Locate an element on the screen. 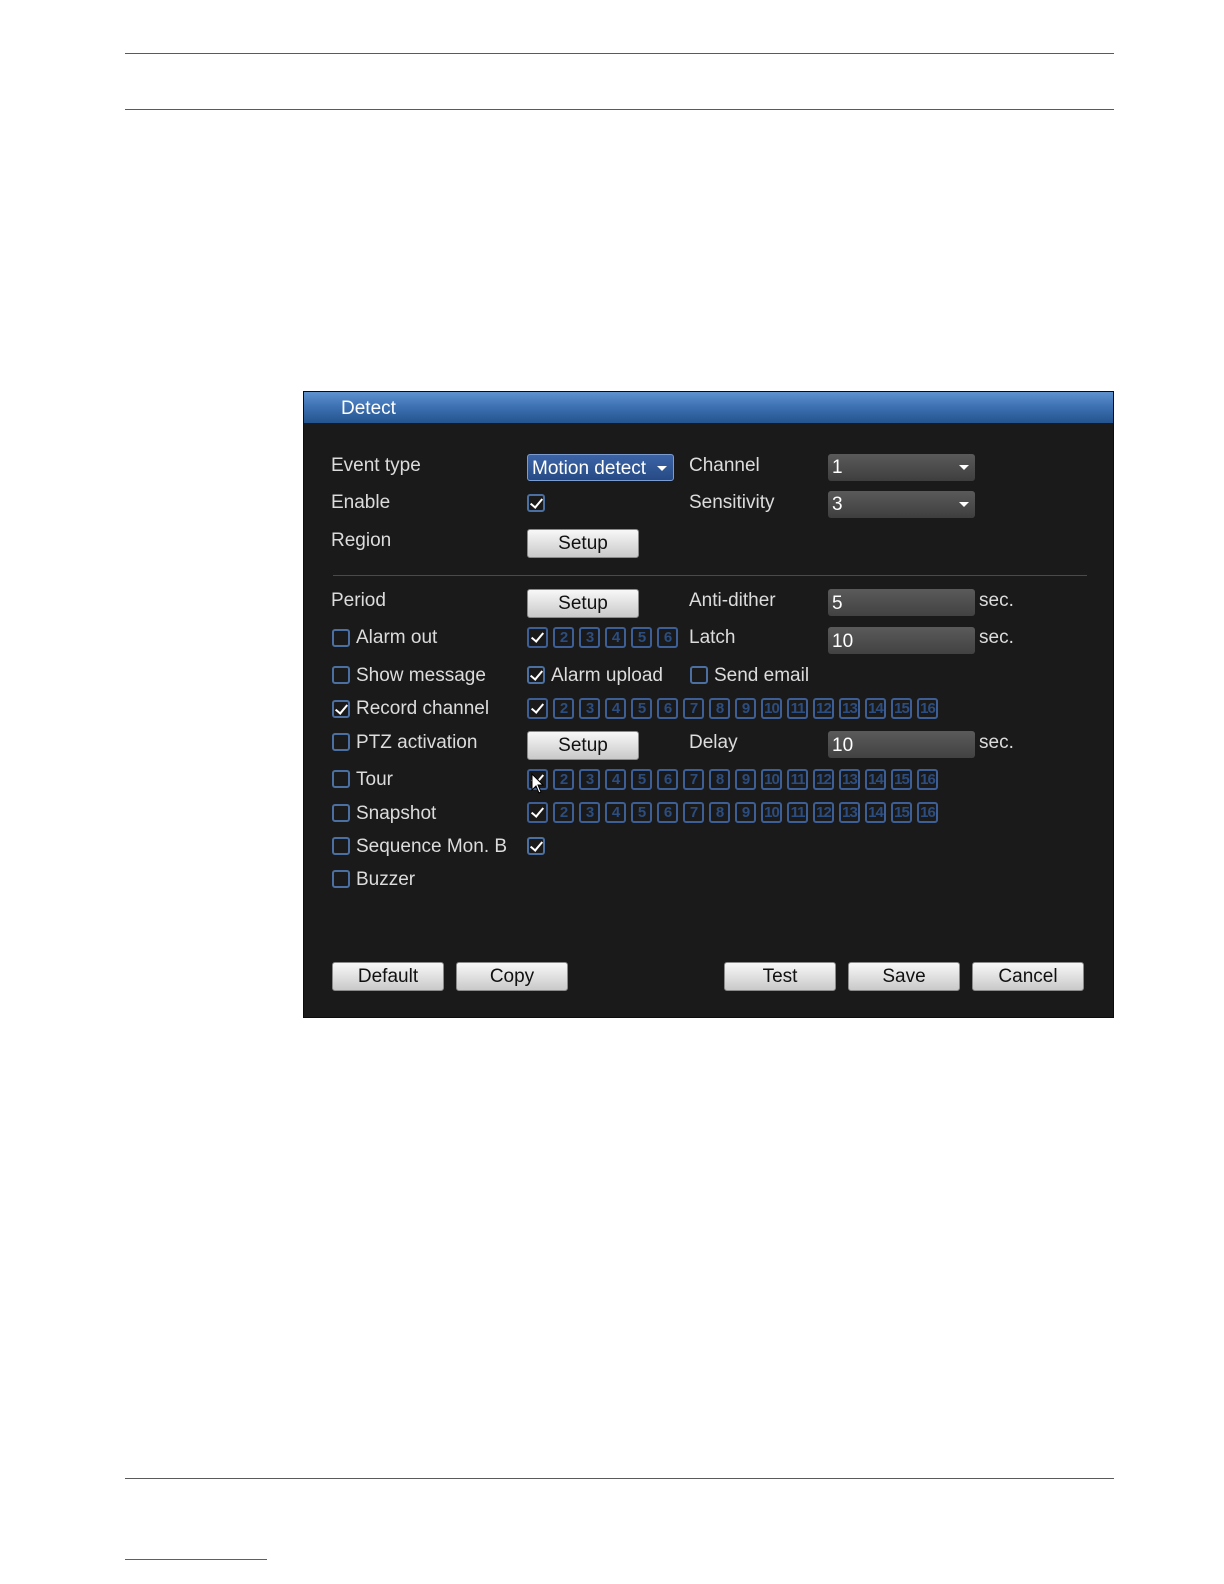  record-channel-9: 9 is located at coordinates (745, 708).